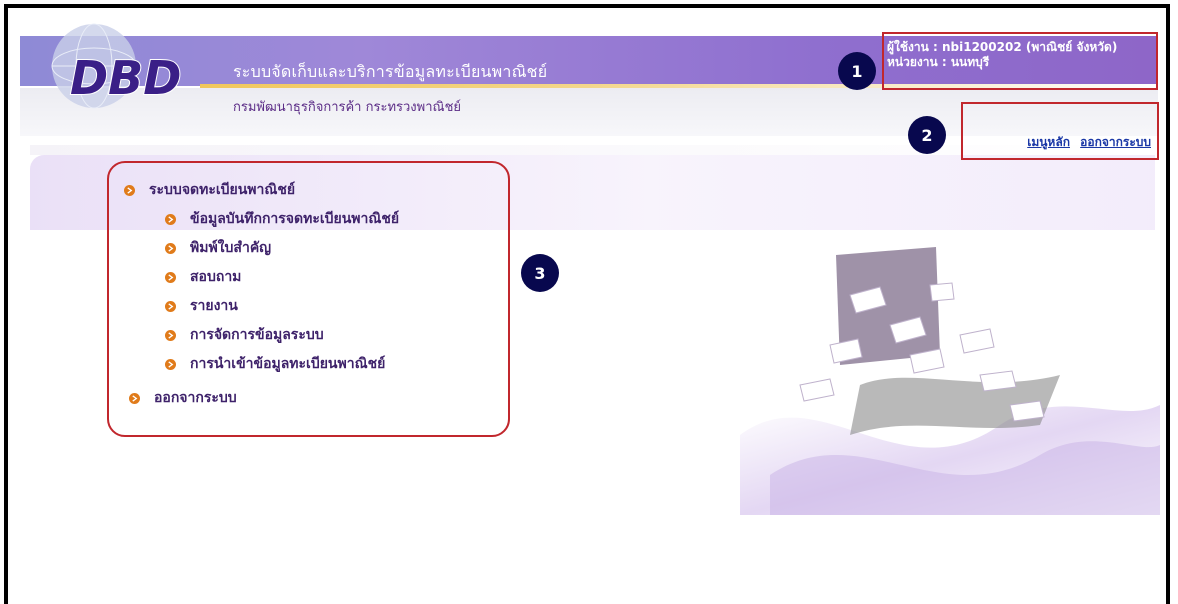 The height and width of the screenshot is (604, 1178). I want to click on user-line: ผู้ใช้งาน : nbi1200202 (พาณิชย์ จังหวัด), so click(1002, 47).